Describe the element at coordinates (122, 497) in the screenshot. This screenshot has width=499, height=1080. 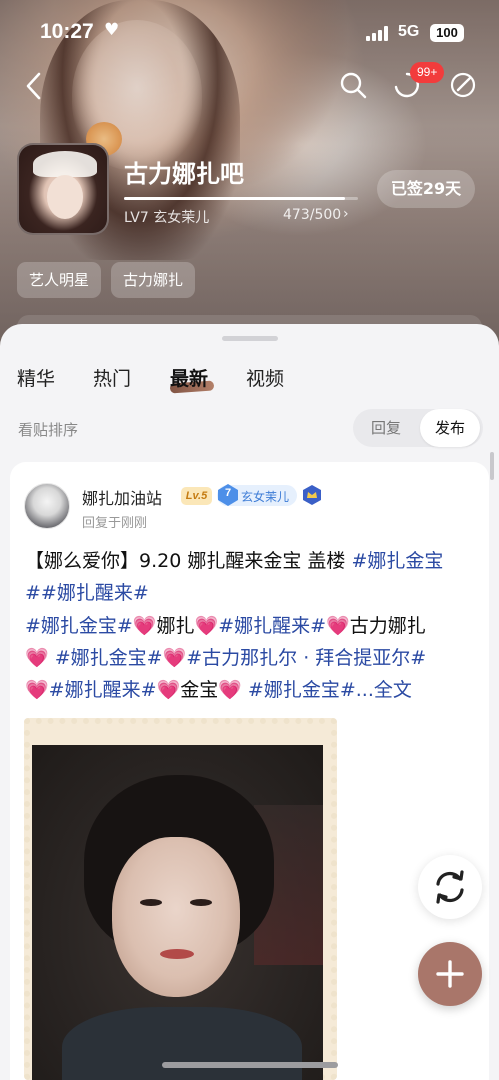
I see `author-name: 娜扎加油站` at that location.